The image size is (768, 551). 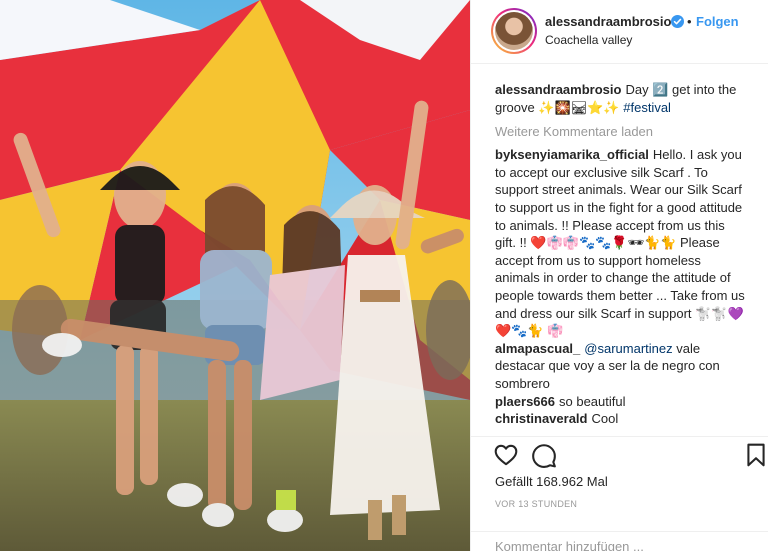 I want to click on caption-username: alessandraambrosio, so click(x=558, y=89).